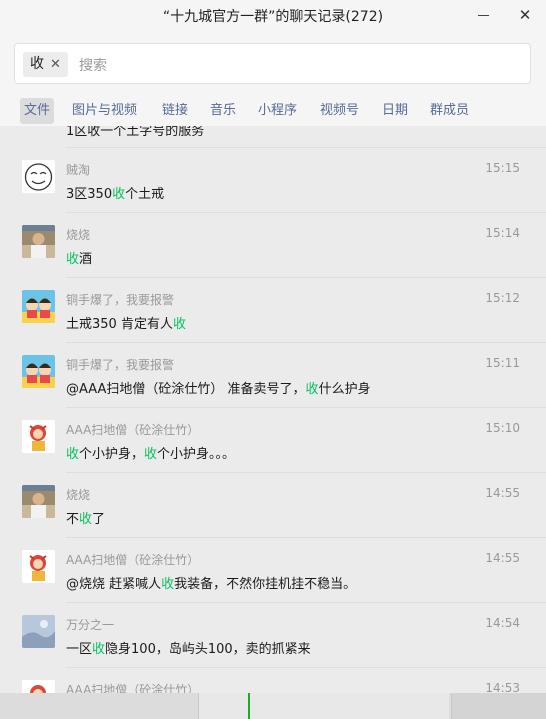 This screenshot has height=719, width=546. Describe the element at coordinates (502, 168) in the screenshot. I see `message-time: 15:15` at that location.